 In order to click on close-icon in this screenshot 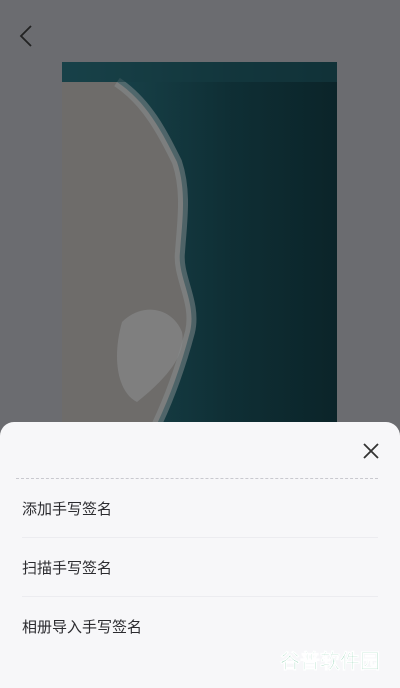, I will do `click(371, 451)`.